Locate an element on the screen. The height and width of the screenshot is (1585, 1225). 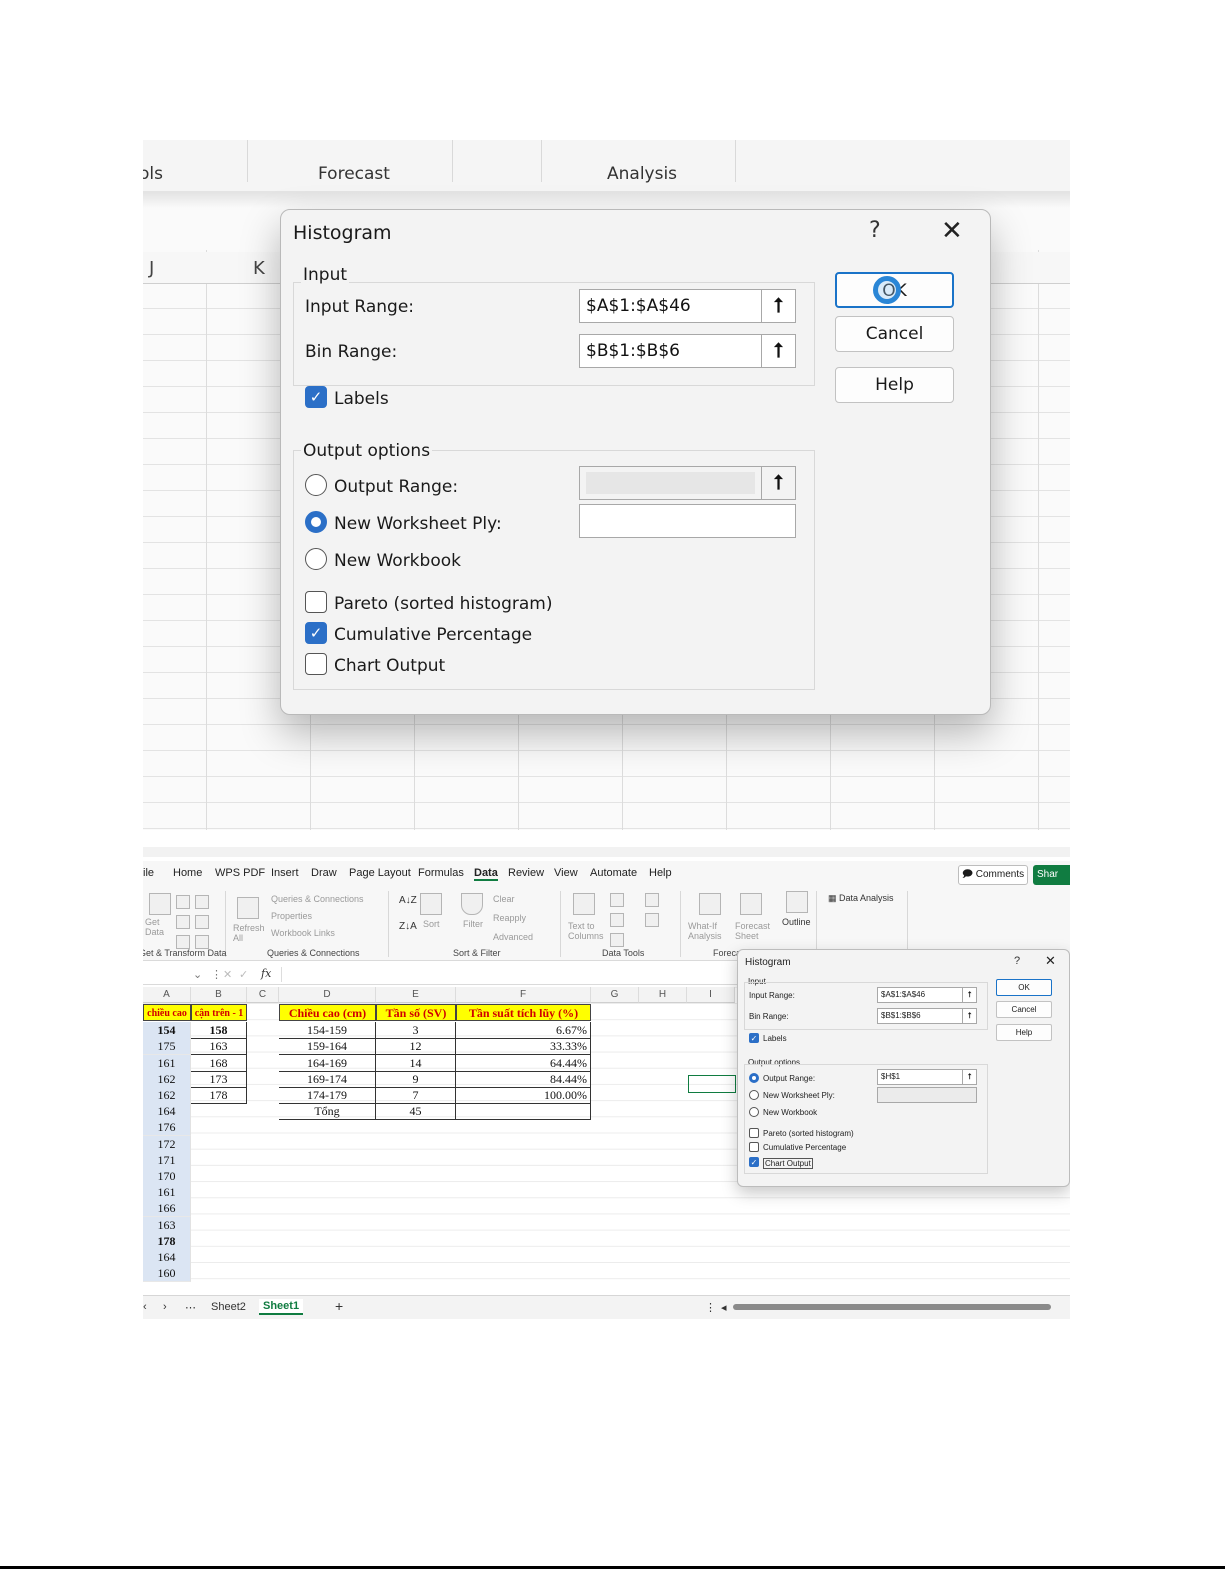
function-icon: fx is located at coordinates (266, 973).